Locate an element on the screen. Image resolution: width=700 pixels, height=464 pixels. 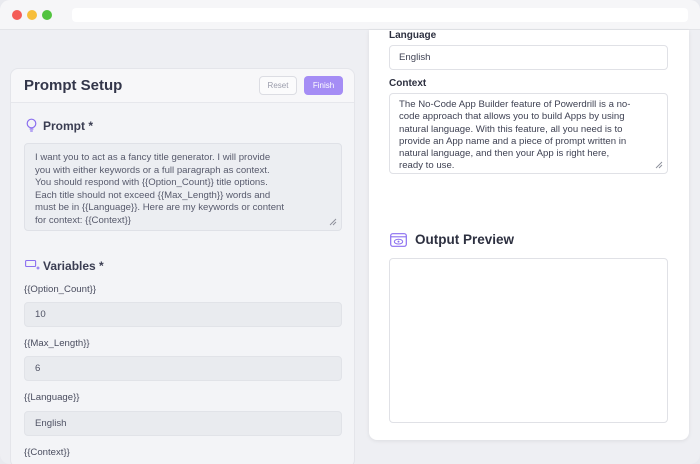
max-length-input: 6 is located at coordinates (183, 368).